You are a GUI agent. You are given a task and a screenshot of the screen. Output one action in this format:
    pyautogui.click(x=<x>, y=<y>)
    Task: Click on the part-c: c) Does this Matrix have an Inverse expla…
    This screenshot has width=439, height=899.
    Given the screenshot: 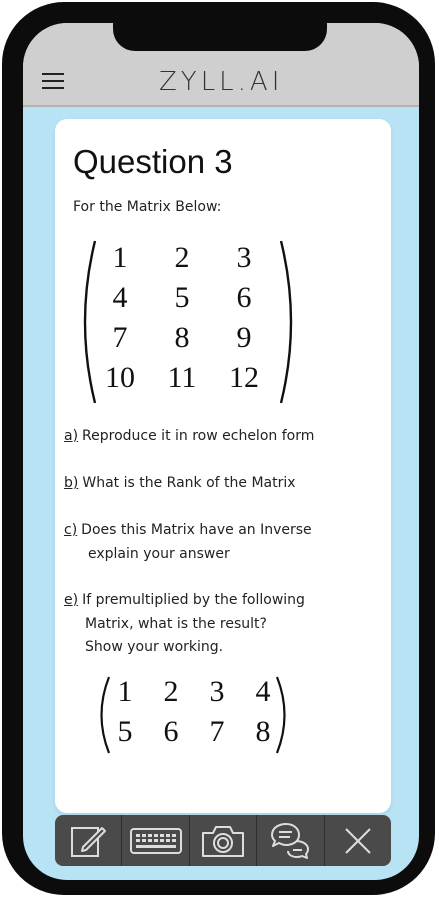 What is the action you would take?
    pyautogui.click(x=188, y=542)
    